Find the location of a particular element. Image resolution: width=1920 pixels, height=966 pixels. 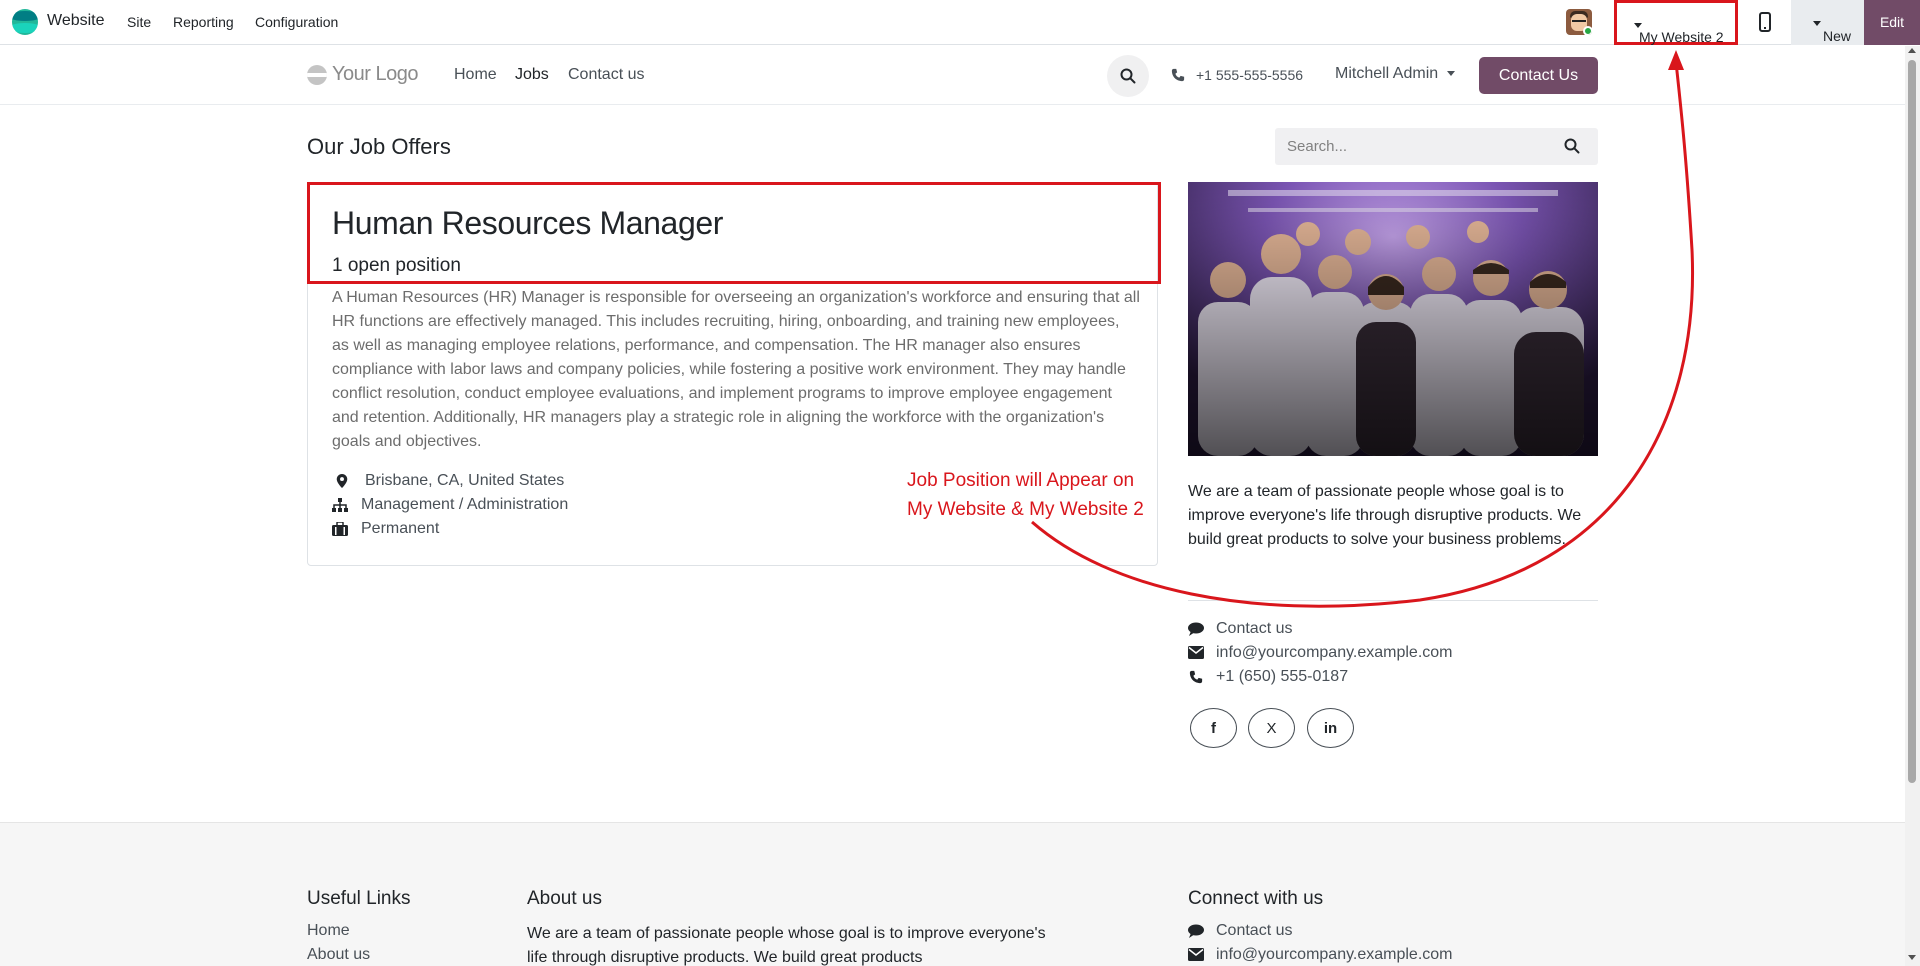

user-name: Mitchell Admin is located at coordinates (1387, 73).